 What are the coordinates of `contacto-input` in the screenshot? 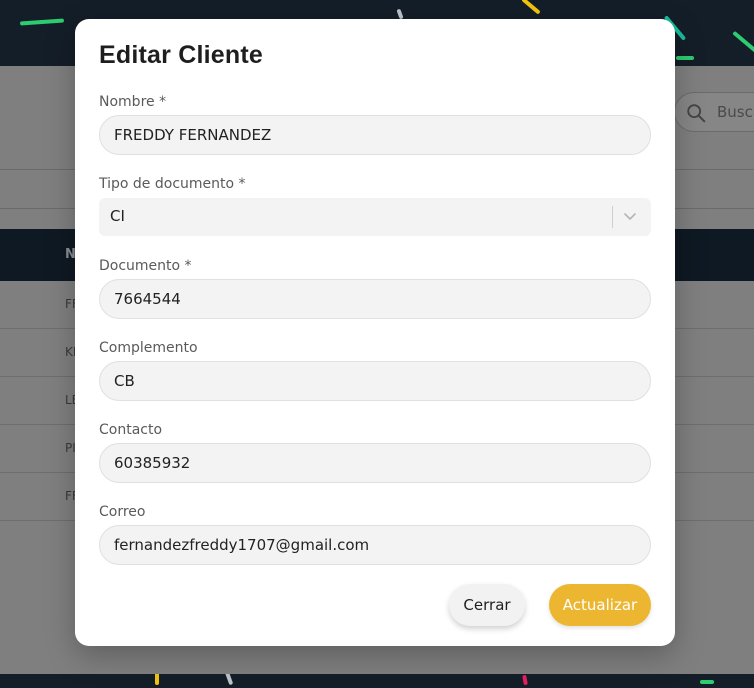 It's located at (375, 463).